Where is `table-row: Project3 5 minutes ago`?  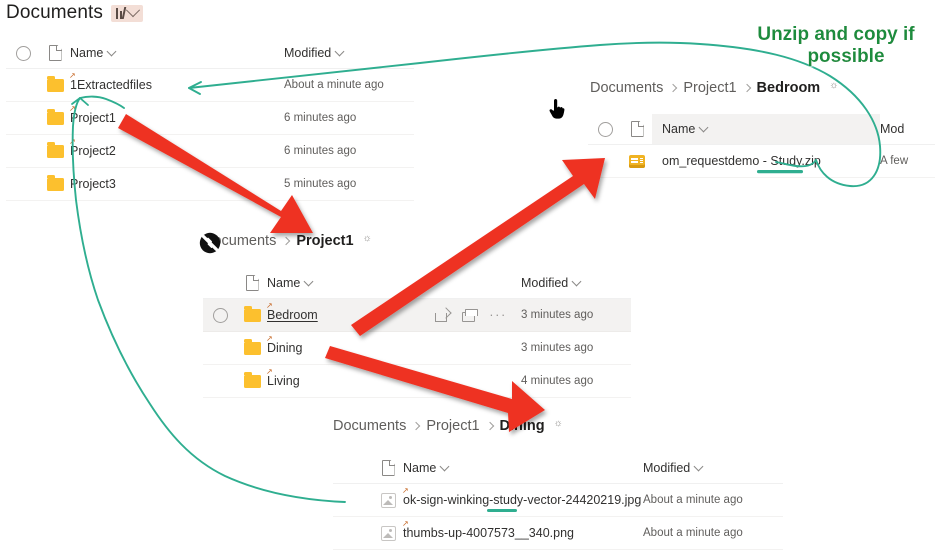
table-row: Project3 5 minutes ago is located at coordinates (210, 184).